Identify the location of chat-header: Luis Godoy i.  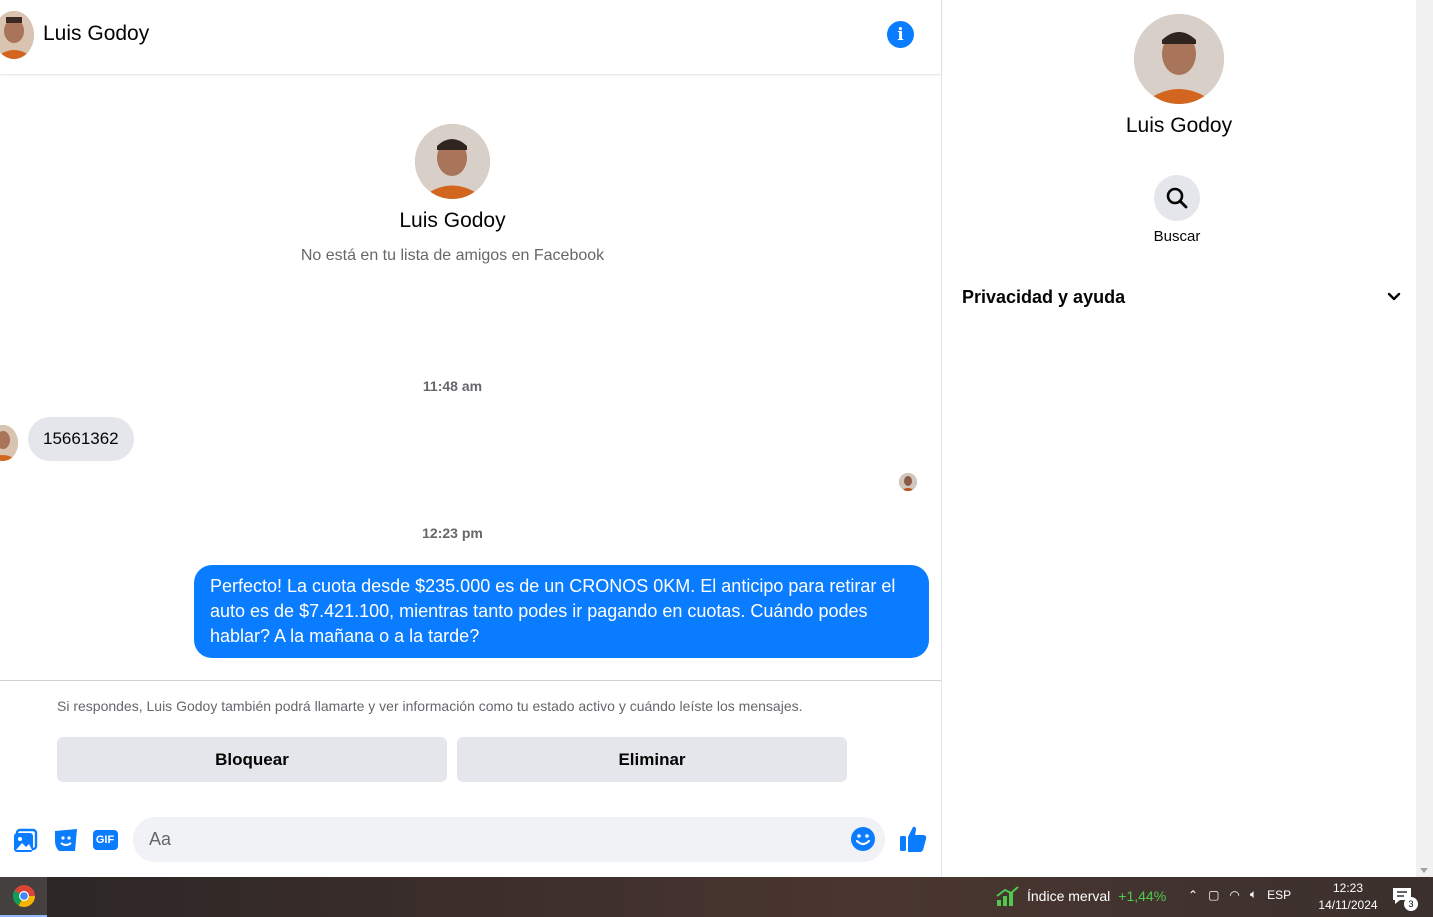
(470, 37).